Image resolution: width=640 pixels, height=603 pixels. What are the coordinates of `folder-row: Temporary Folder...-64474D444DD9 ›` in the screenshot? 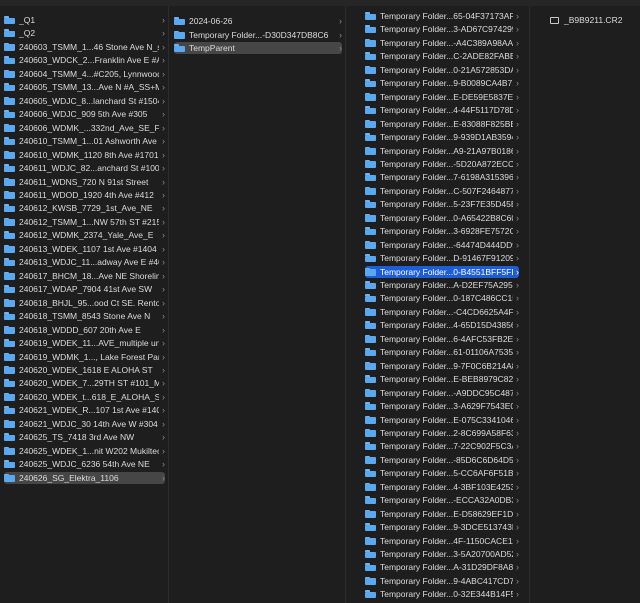 It's located at (442, 245).